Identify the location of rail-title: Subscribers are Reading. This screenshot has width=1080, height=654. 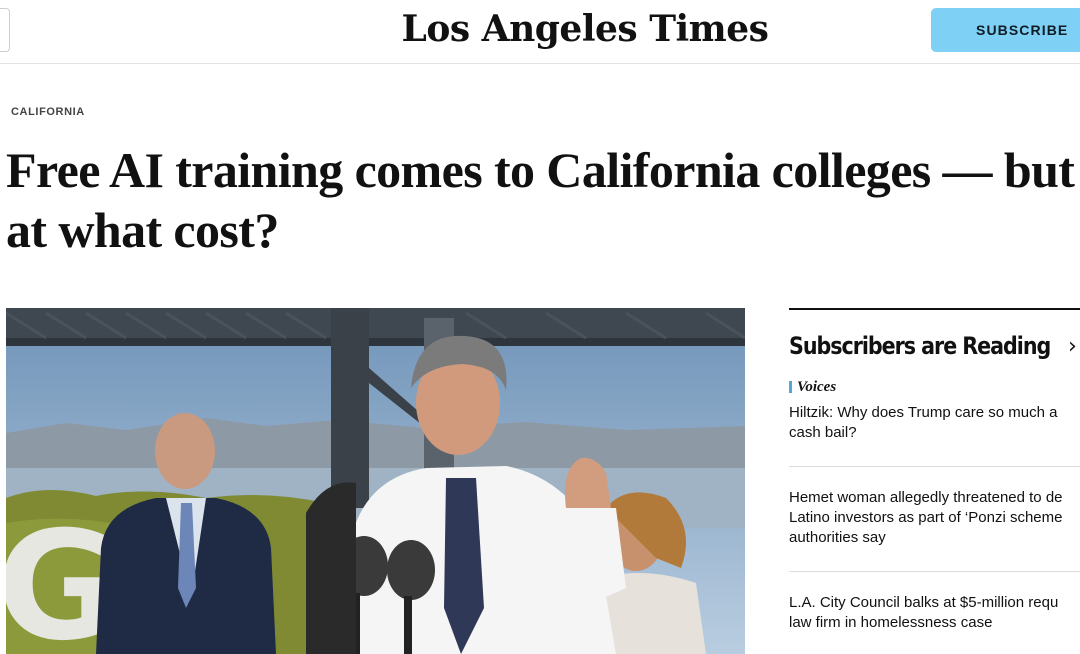
(920, 346).